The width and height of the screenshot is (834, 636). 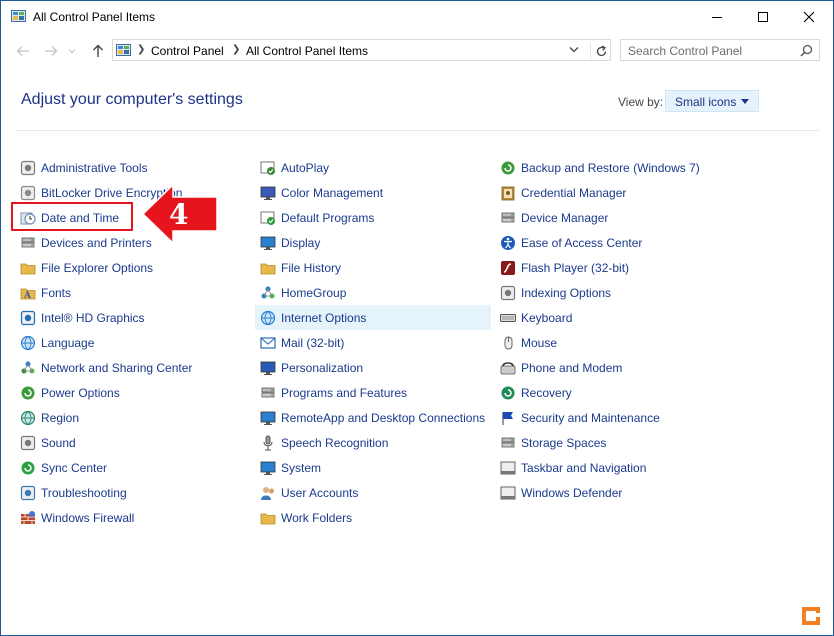 I want to click on control-panel-item: Personalization, so click(x=373, y=367).